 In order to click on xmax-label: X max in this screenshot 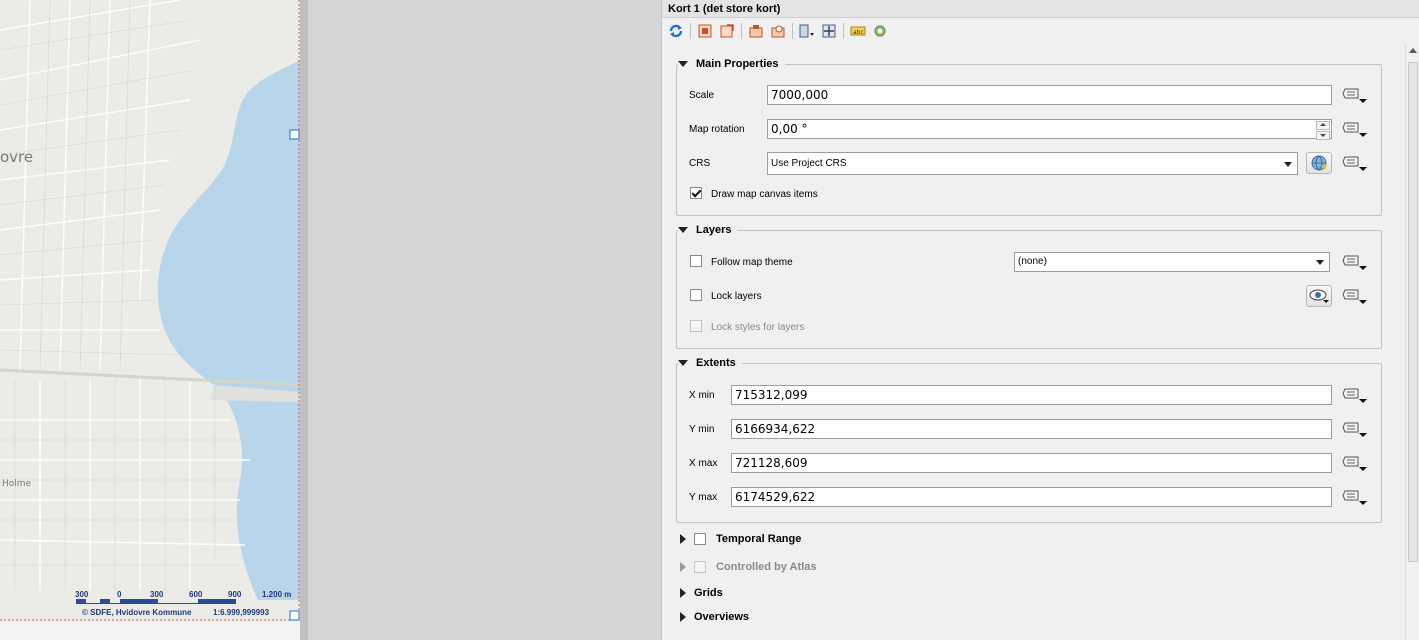, I will do `click(703, 463)`.